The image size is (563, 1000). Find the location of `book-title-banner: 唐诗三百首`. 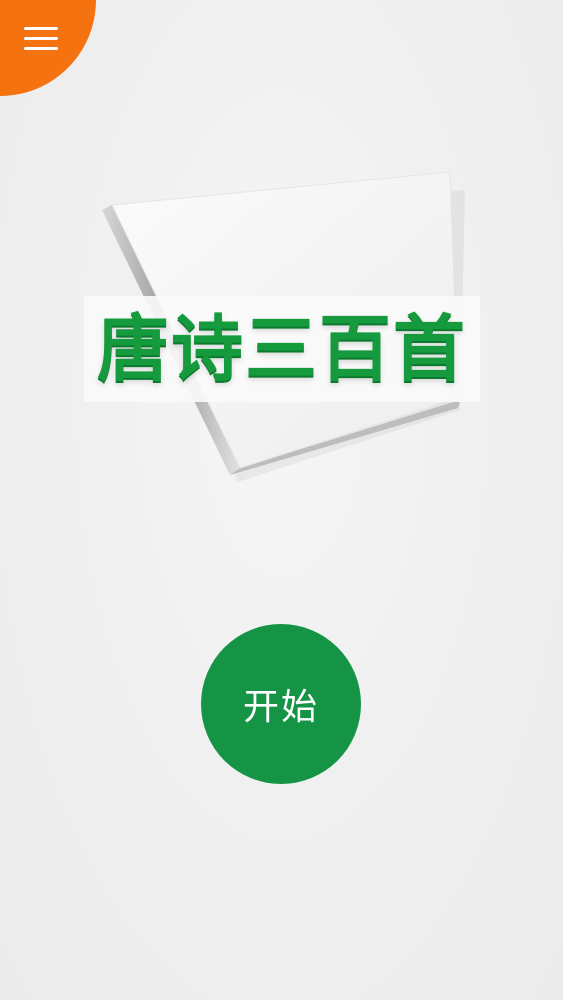

book-title-banner: 唐诗三百首 is located at coordinates (282, 349).